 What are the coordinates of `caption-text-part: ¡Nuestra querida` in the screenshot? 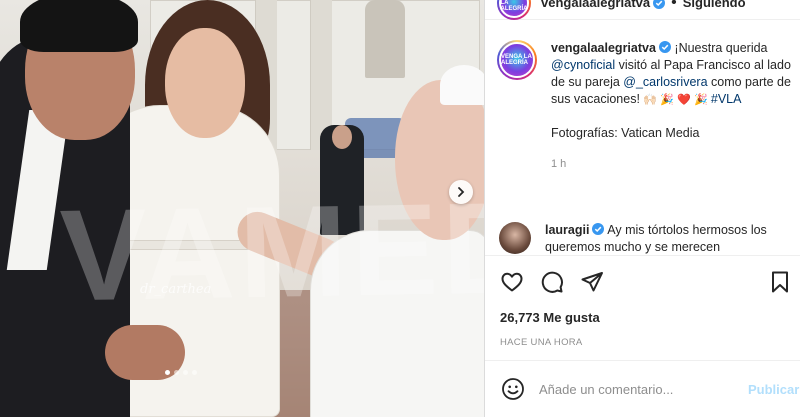 It's located at (721, 48).